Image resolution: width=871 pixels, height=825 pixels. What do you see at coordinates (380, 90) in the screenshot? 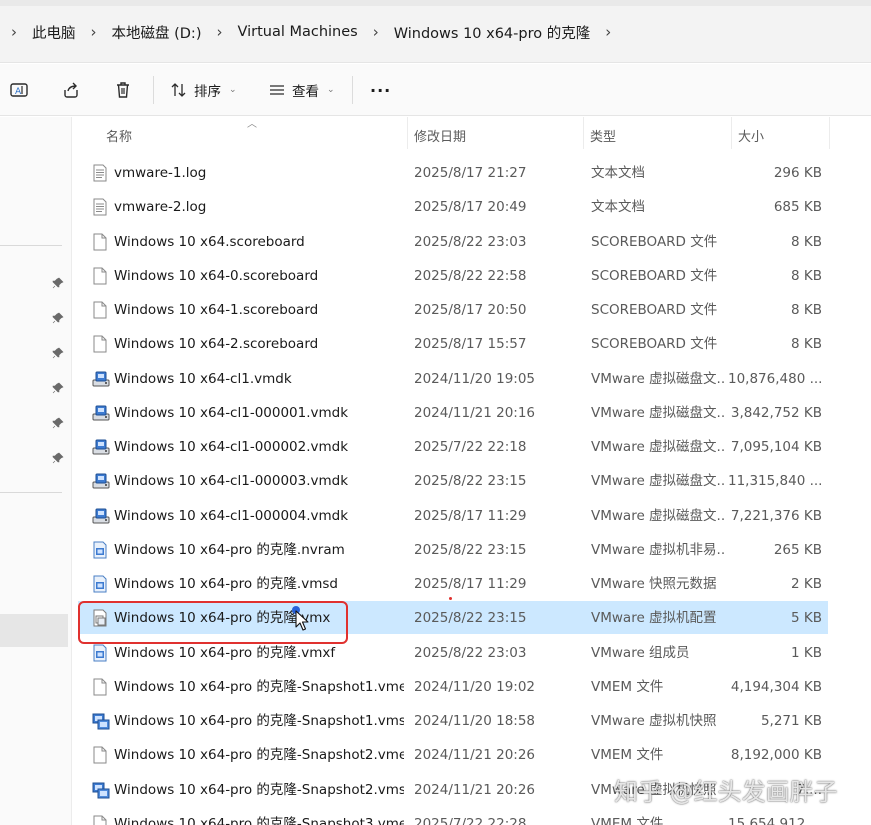
I see `more-options-button: ···` at bounding box center [380, 90].